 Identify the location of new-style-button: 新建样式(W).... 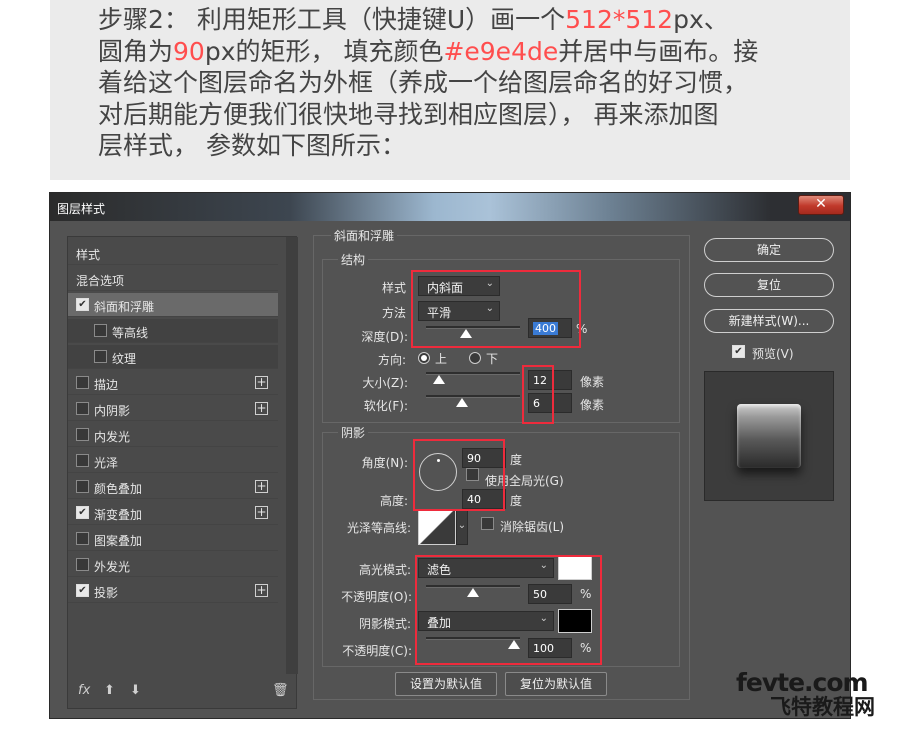
(769, 321).